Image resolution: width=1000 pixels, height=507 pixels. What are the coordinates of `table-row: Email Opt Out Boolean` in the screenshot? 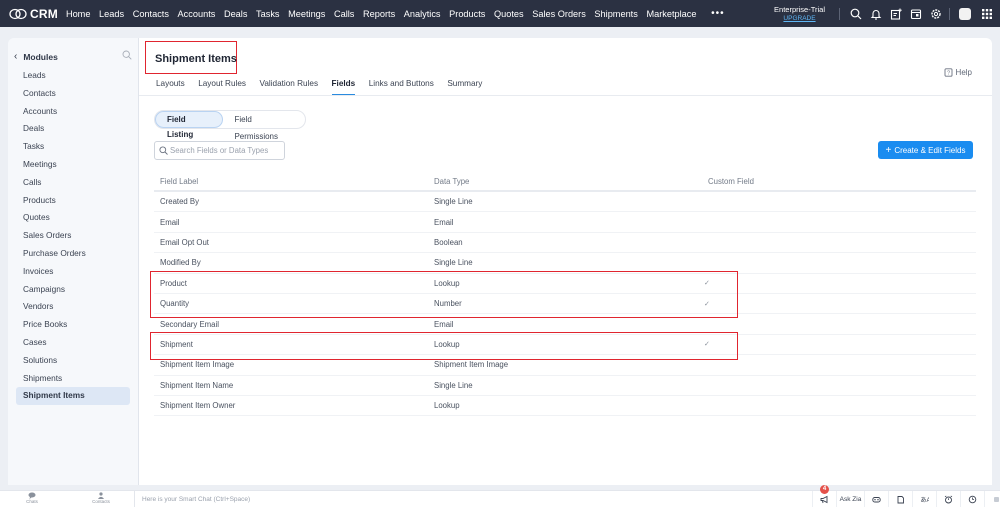 It's located at (565, 243).